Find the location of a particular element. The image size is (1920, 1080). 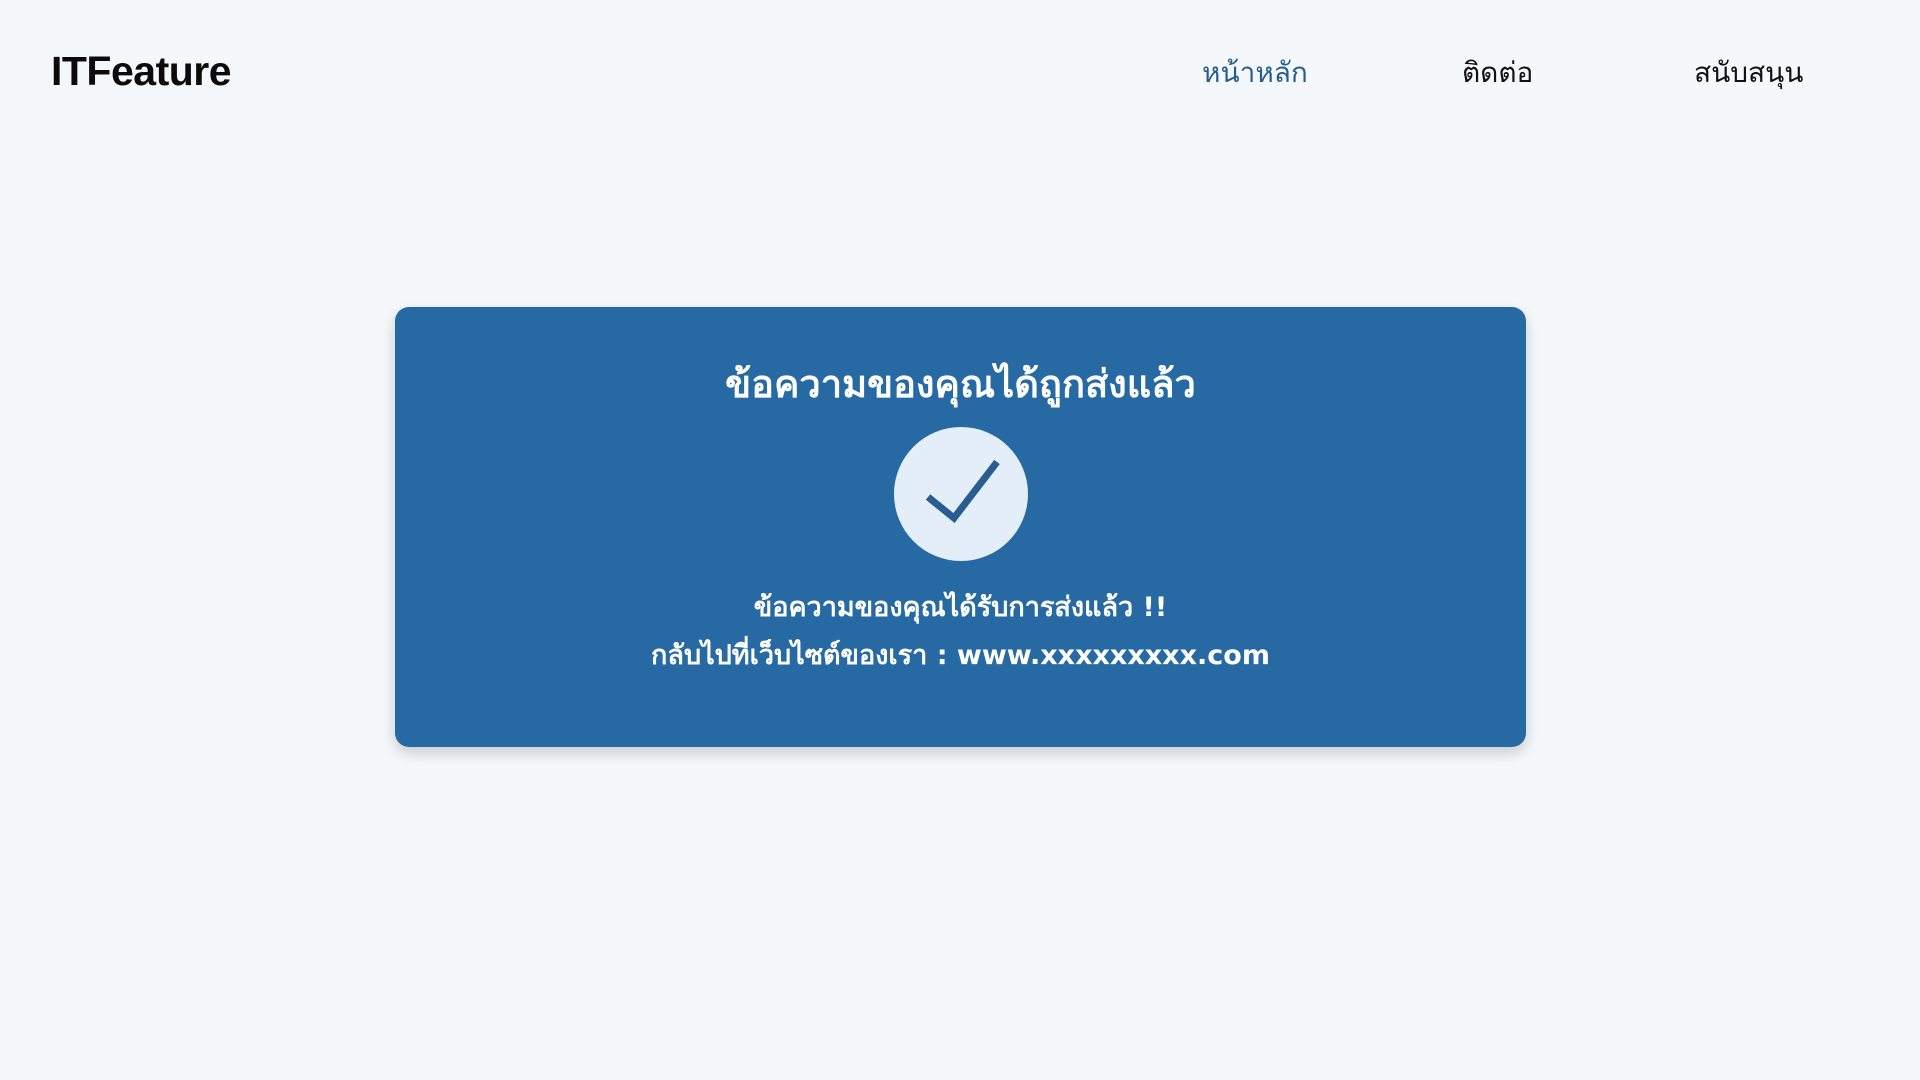

nav-support-link: สนับสนุน is located at coordinates (1748, 73).